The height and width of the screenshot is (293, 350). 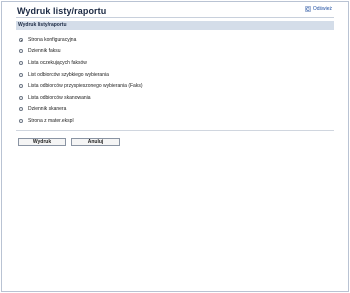 I want to click on report-option-label: Dziennik skanera, so click(x=47, y=109).